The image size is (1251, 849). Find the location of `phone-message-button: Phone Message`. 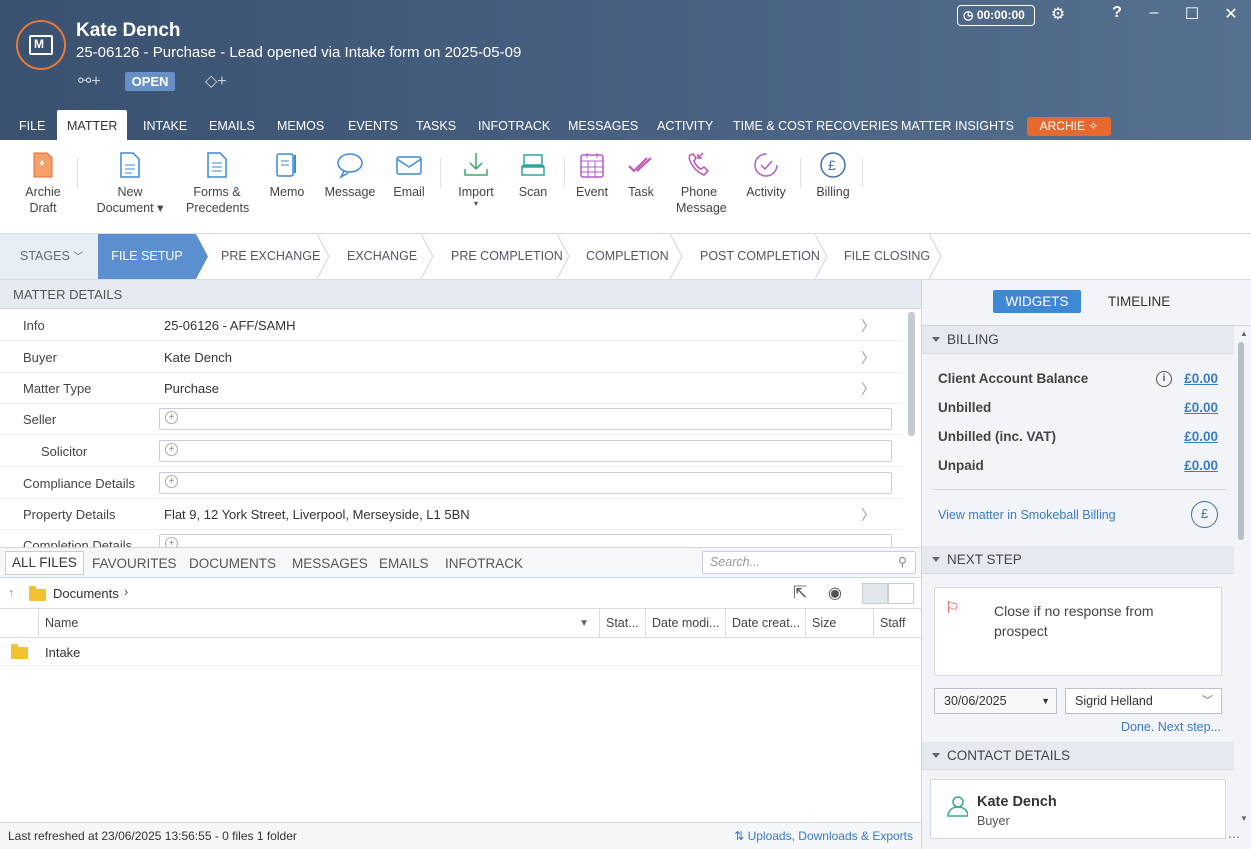

phone-message-button: Phone Message is located at coordinates (701, 183).